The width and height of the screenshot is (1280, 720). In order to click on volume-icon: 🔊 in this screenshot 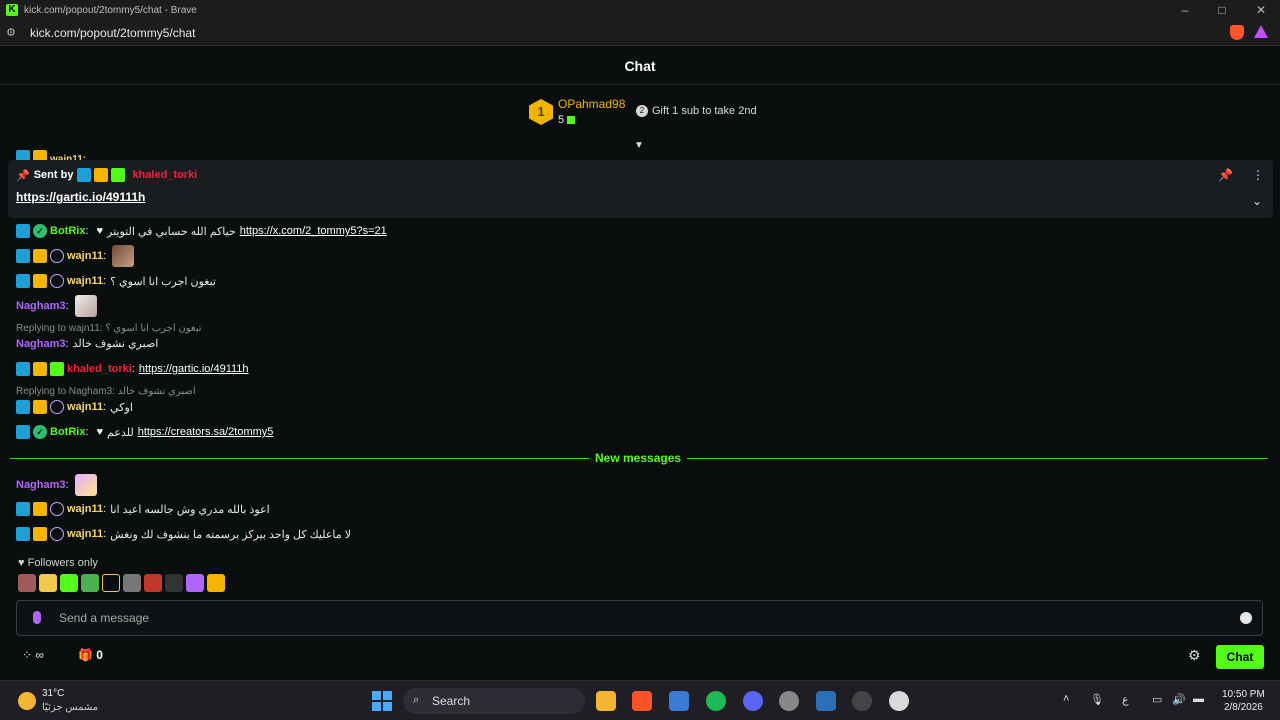, I will do `click(1179, 699)`.